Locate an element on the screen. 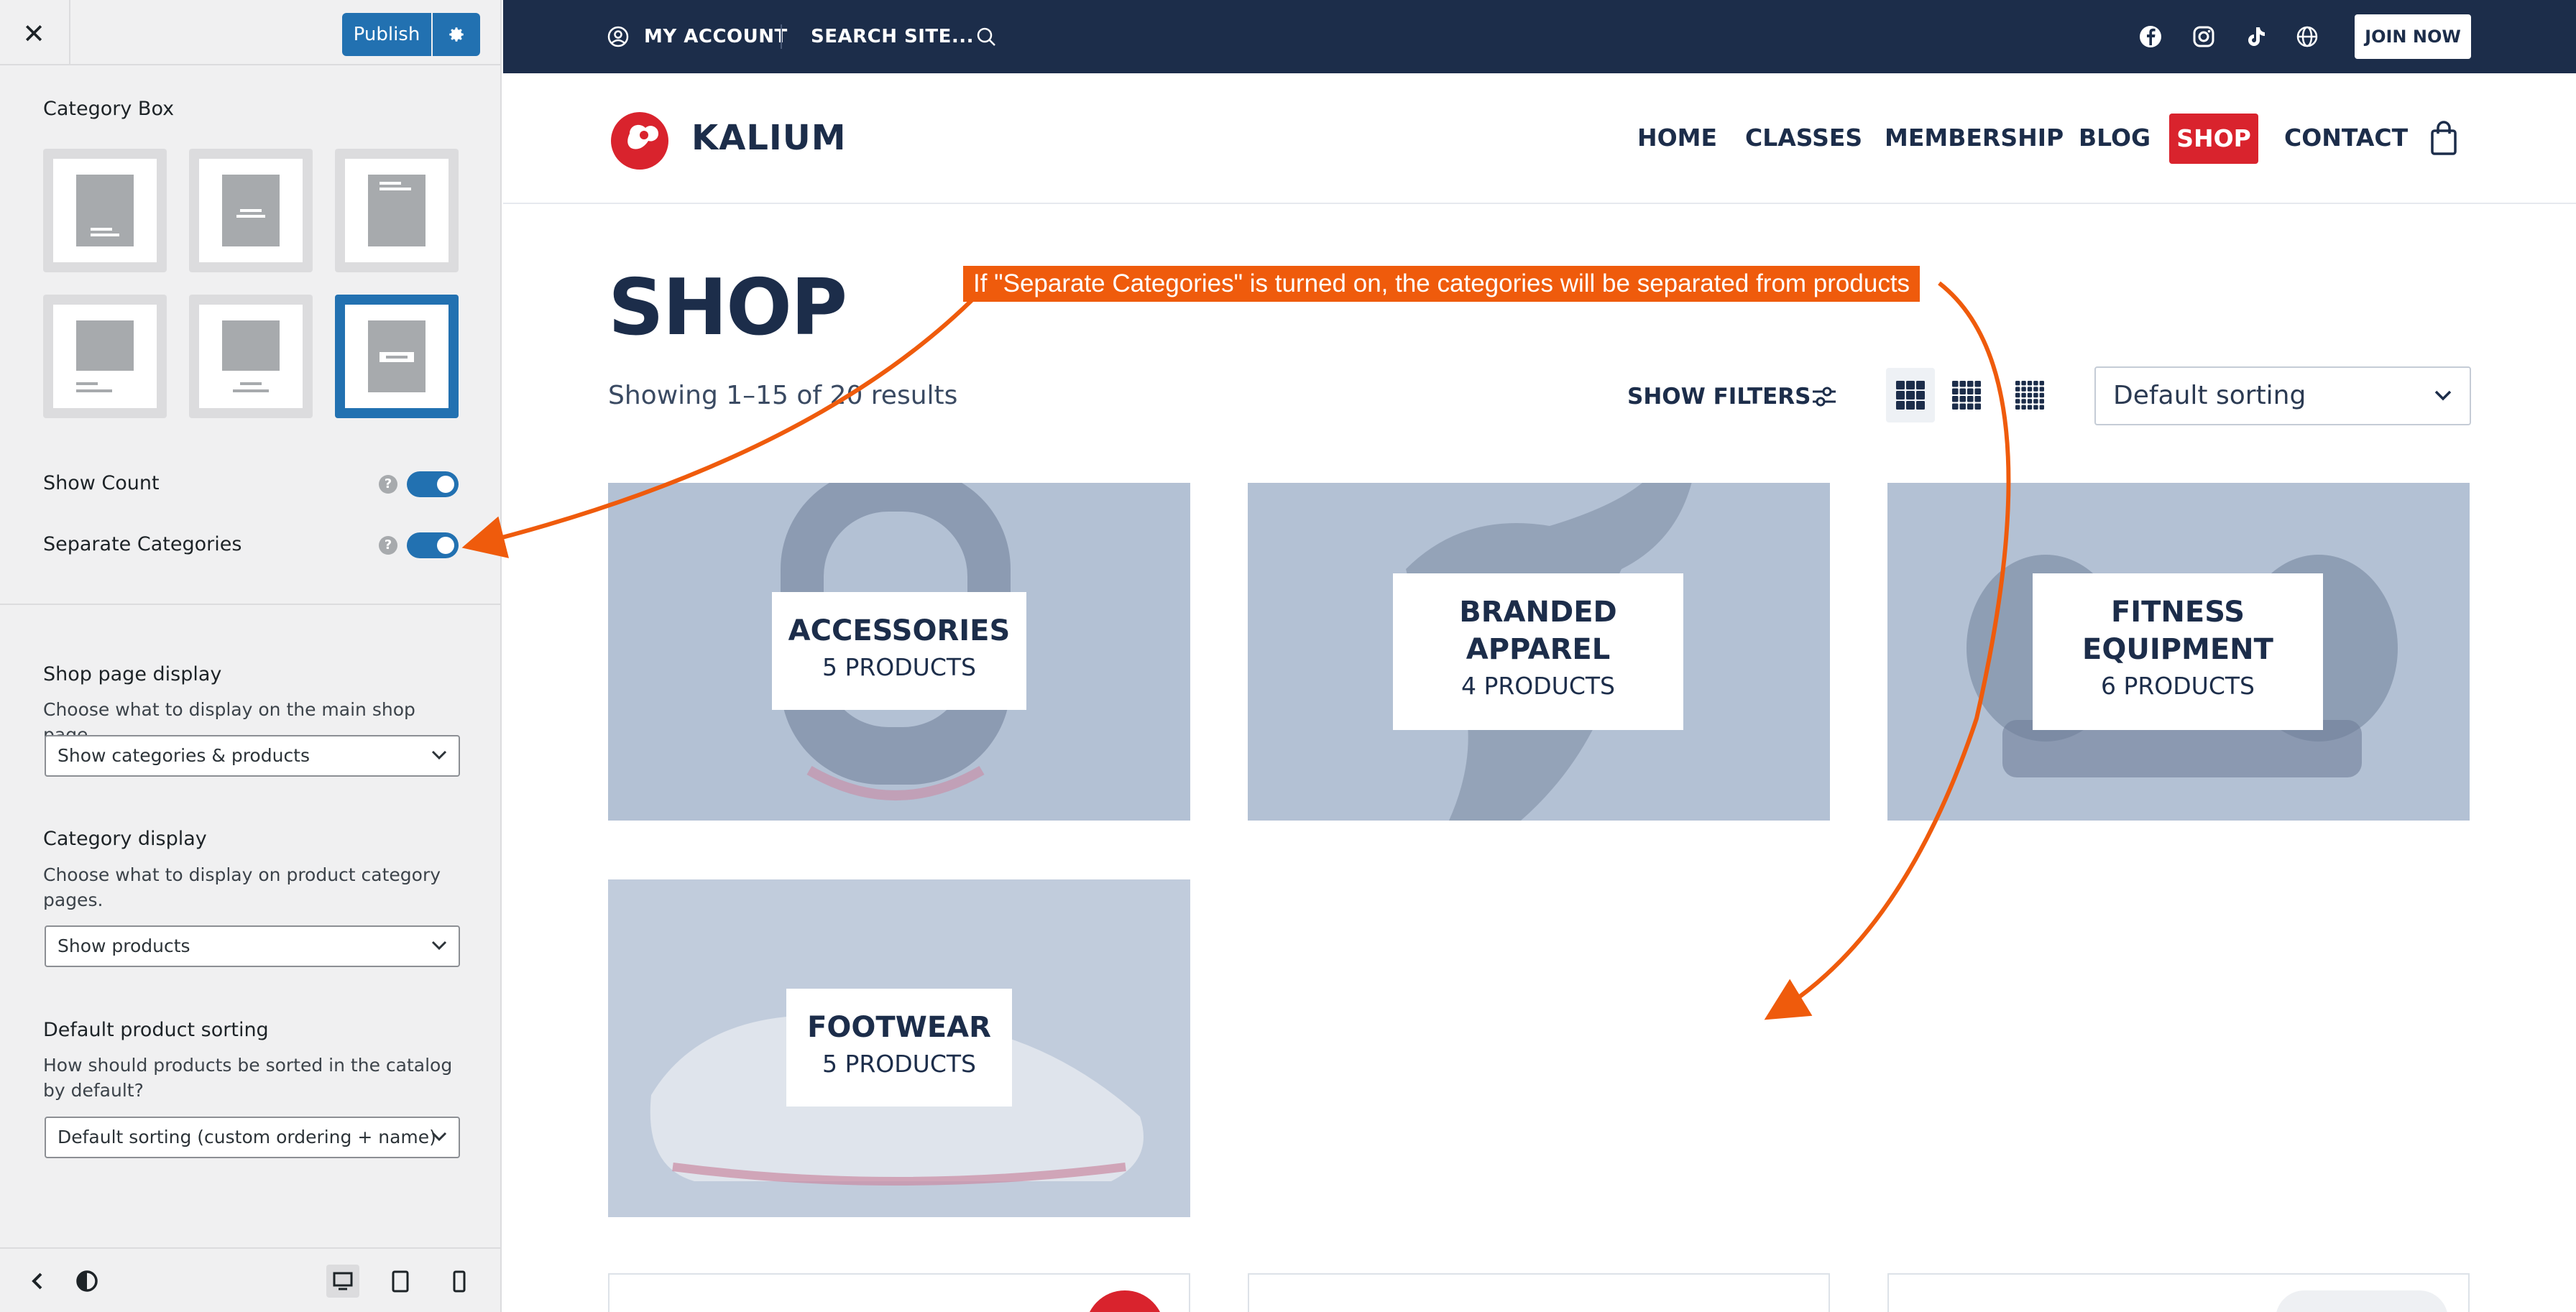  show-count-label: Show Count is located at coordinates (101, 483).